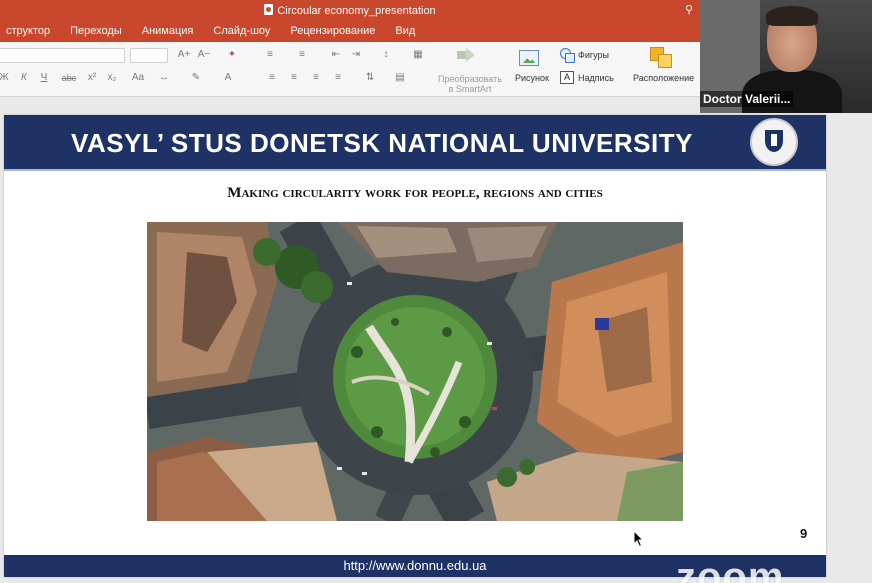  I want to click on font-size-select, so click(149, 55).